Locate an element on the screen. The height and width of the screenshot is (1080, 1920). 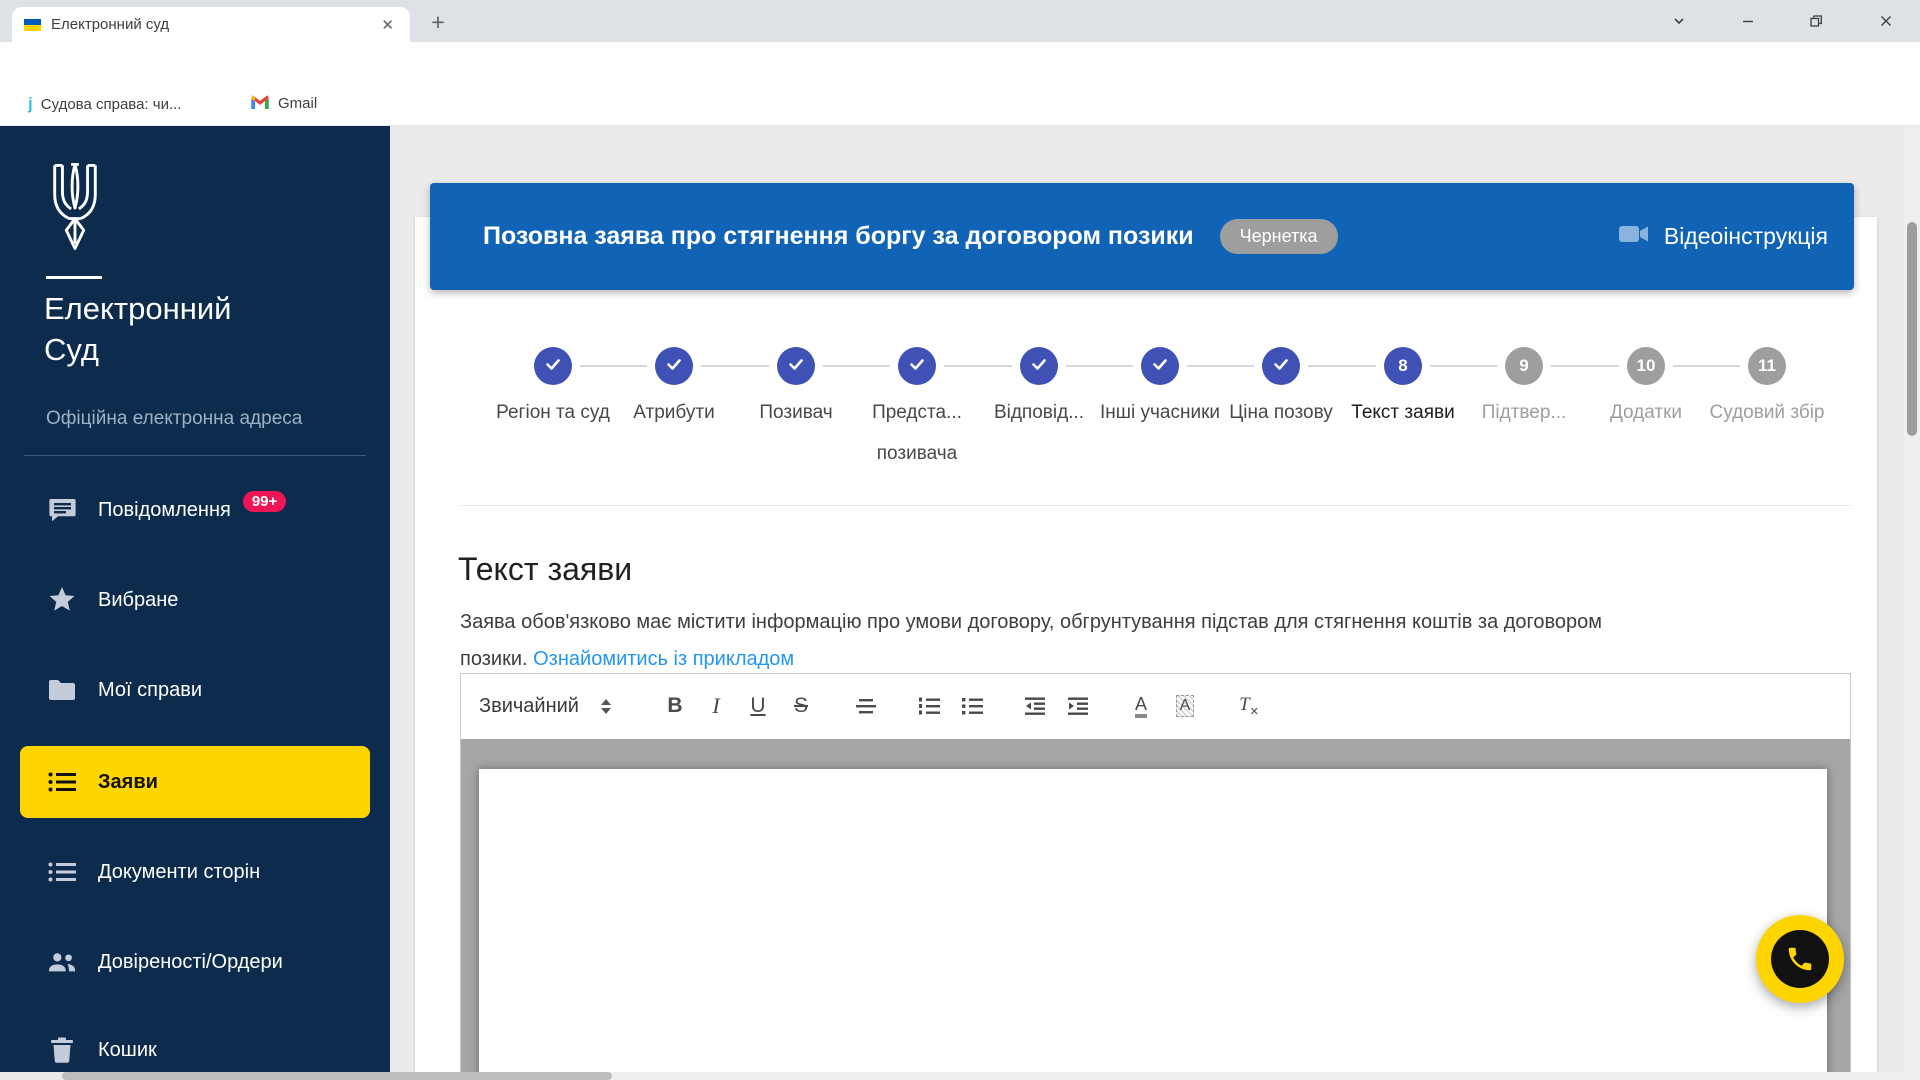
bold-button: B is located at coordinates (675, 706).